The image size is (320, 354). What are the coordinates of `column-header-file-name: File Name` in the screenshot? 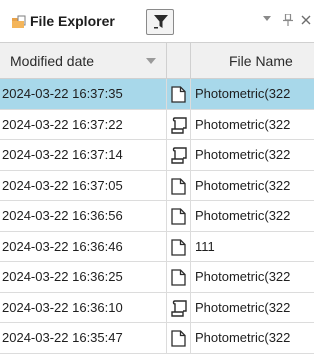 It's located at (252, 61).